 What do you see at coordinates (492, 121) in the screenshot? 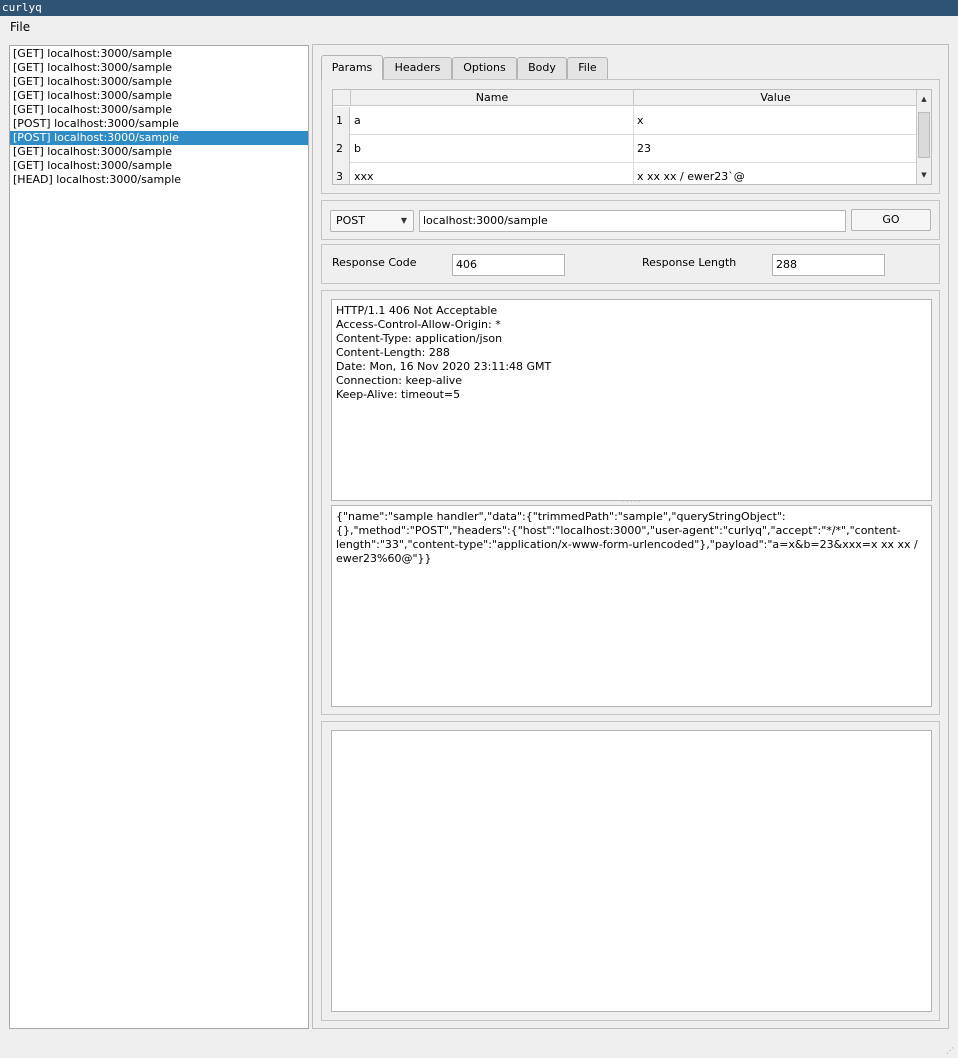
I see `param-name-cell: a` at bounding box center [492, 121].